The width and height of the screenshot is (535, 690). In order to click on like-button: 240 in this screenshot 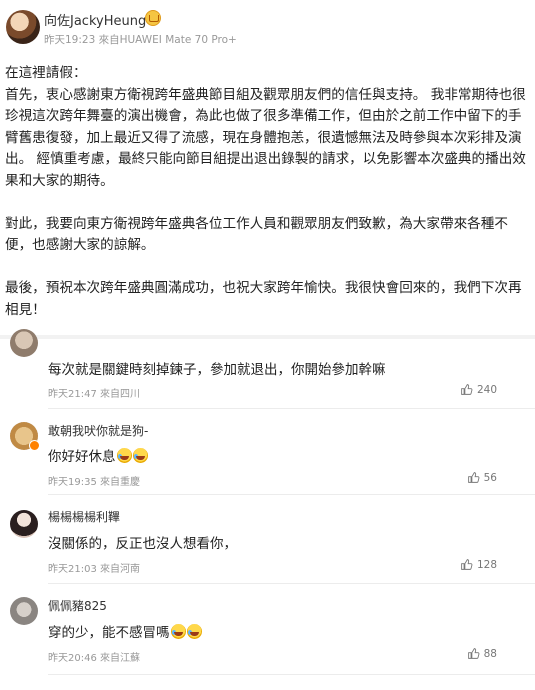, I will do `click(478, 389)`.